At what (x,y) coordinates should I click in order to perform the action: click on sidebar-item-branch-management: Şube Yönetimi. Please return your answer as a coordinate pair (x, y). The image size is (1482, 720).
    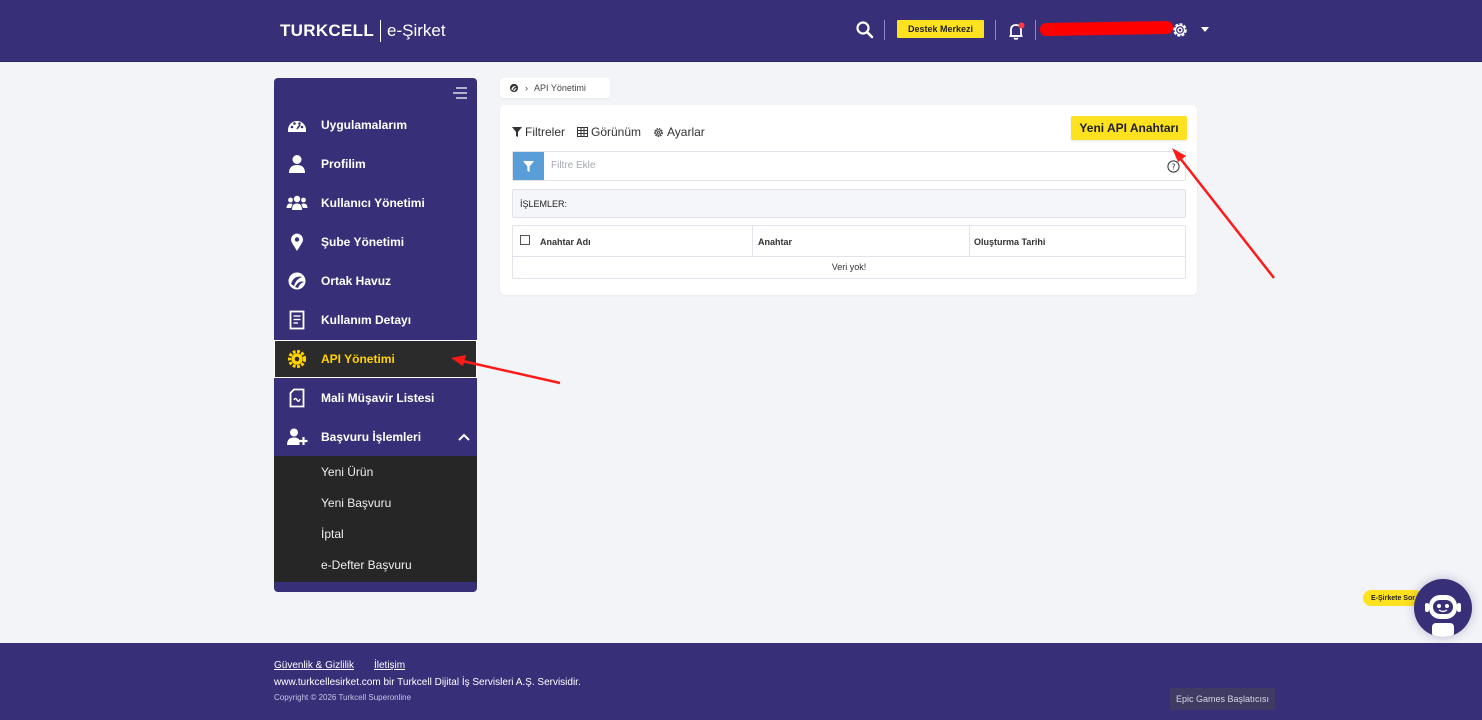
    Looking at the image, I should click on (375, 242).